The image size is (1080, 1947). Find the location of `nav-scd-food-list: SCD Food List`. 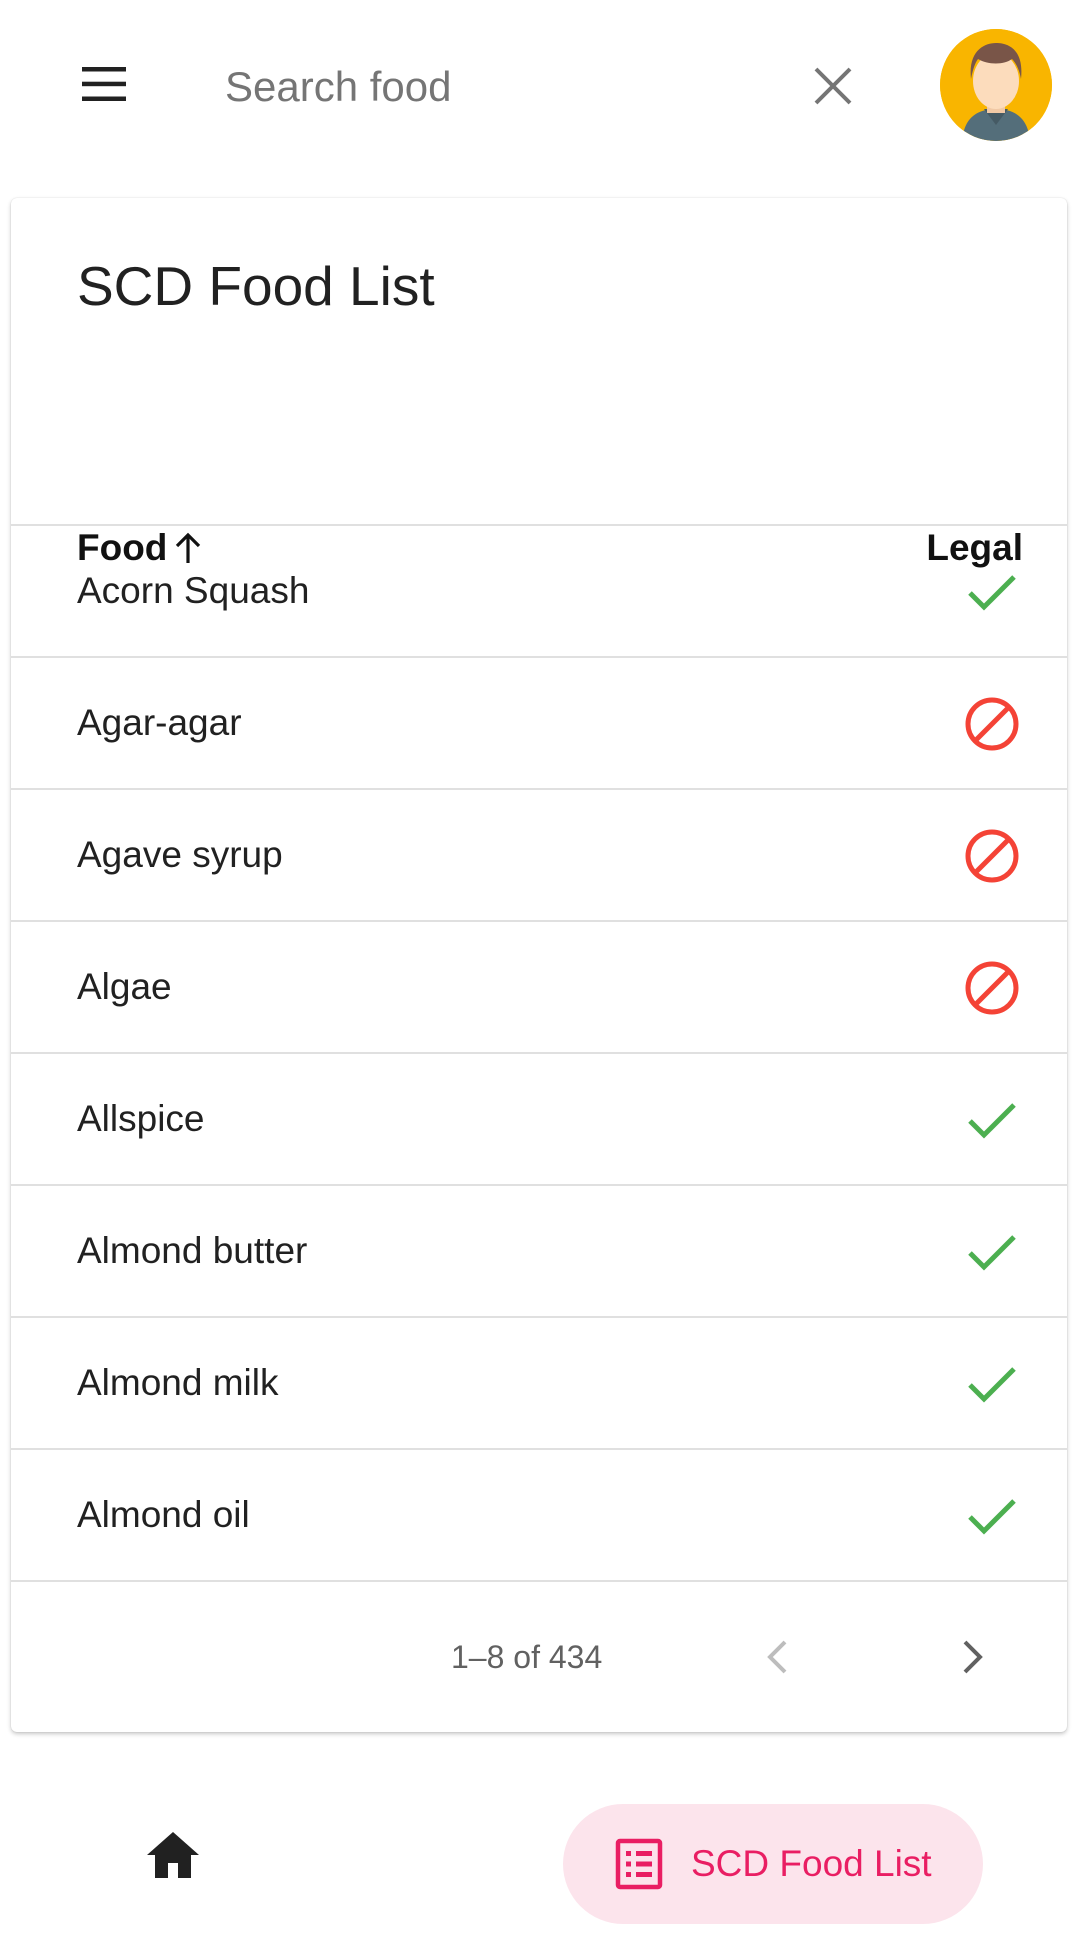

nav-scd-food-list: SCD Food List is located at coordinates (773, 1864).